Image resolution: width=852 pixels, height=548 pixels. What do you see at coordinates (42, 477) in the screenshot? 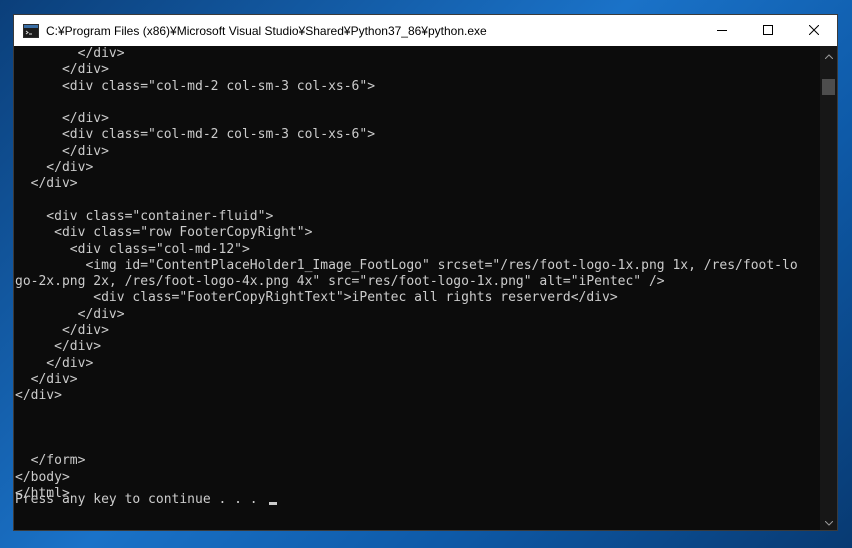
I see `console-line: </body>` at bounding box center [42, 477].